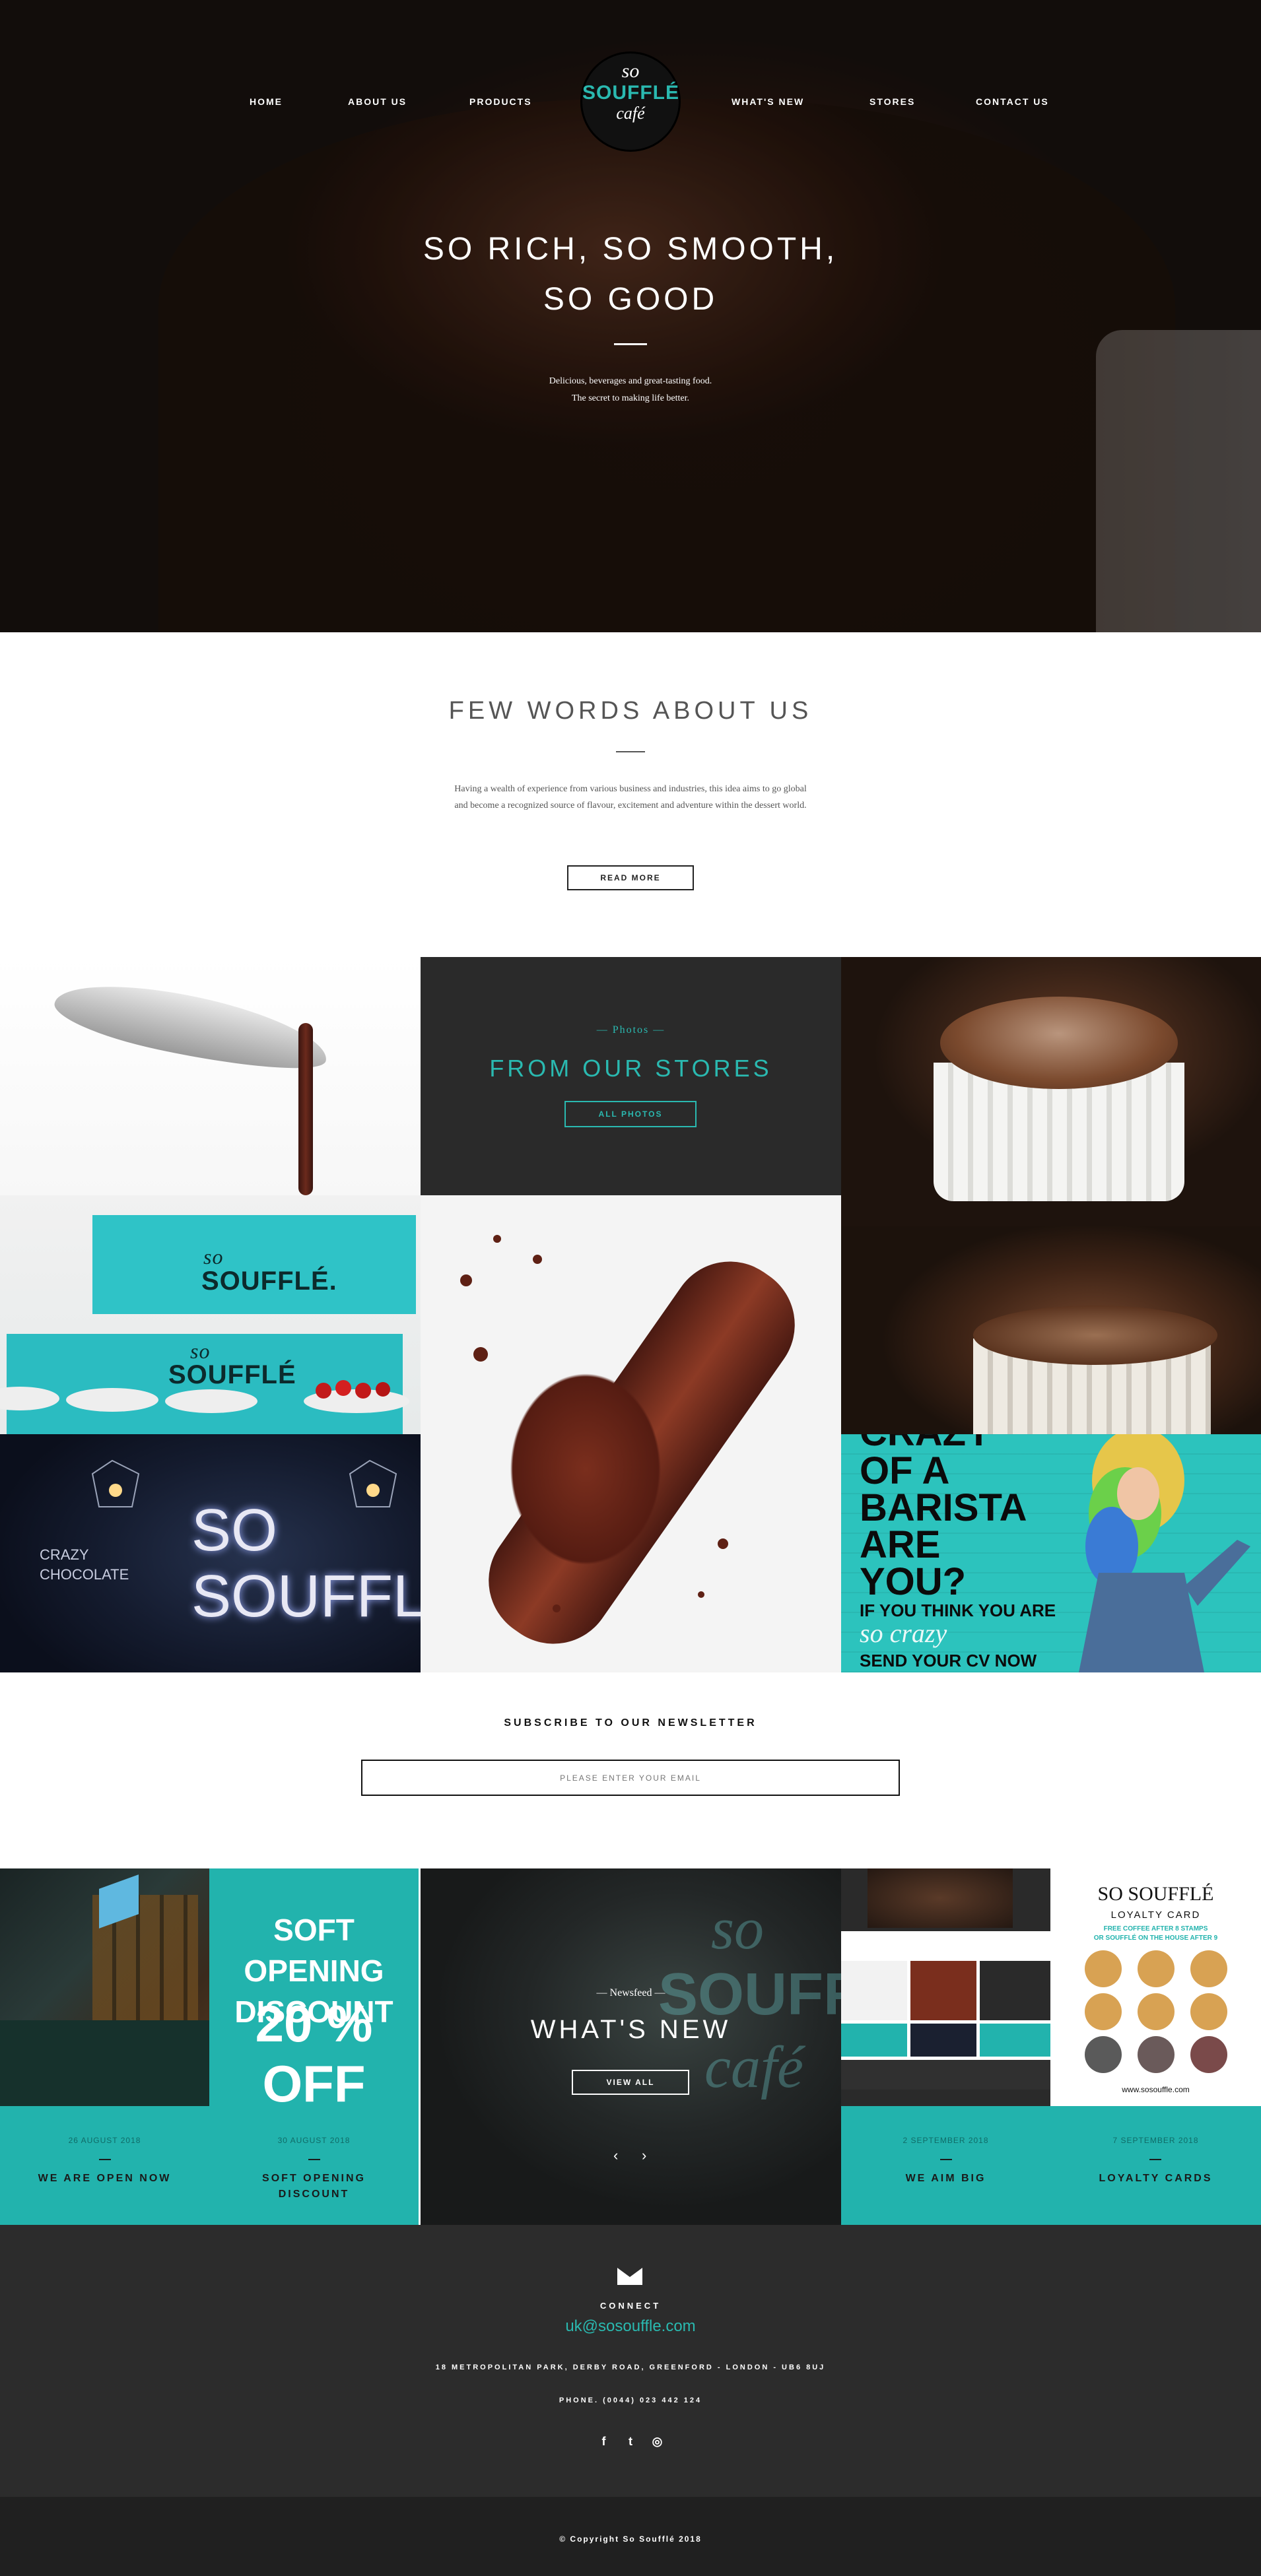 The width and height of the screenshot is (1261, 2576). What do you see at coordinates (104, 2140) in the screenshot?
I see `news-card-1-date: 26 AUGUST 2018` at bounding box center [104, 2140].